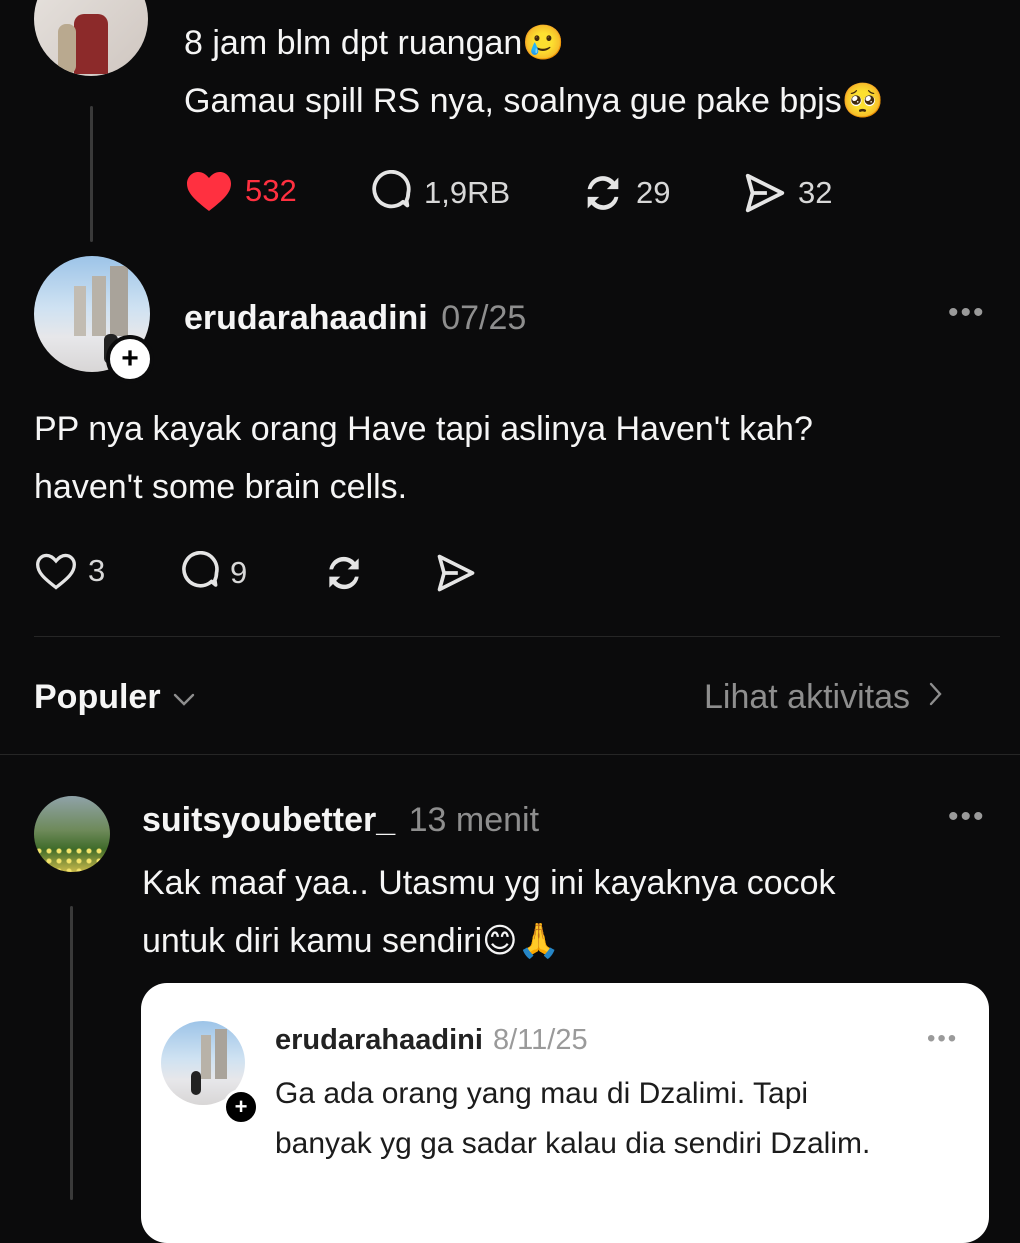 Image resolution: width=1020 pixels, height=1243 pixels. I want to click on sort-dropdown: Populer, so click(115, 697).